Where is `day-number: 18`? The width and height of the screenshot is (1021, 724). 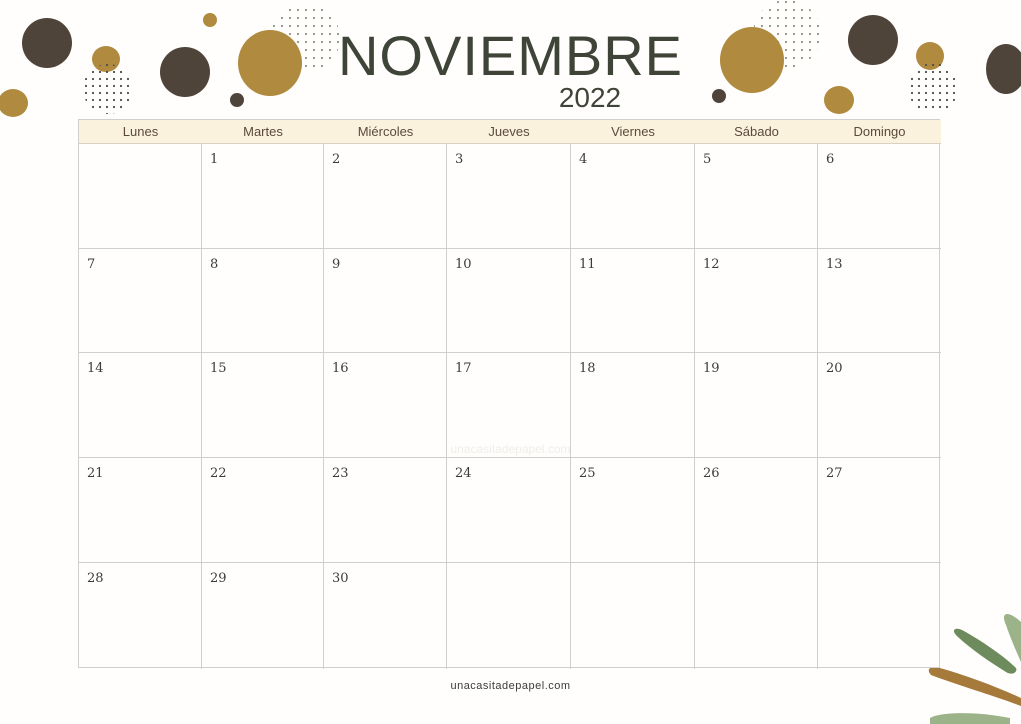 day-number: 18 is located at coordinates (587, 368).